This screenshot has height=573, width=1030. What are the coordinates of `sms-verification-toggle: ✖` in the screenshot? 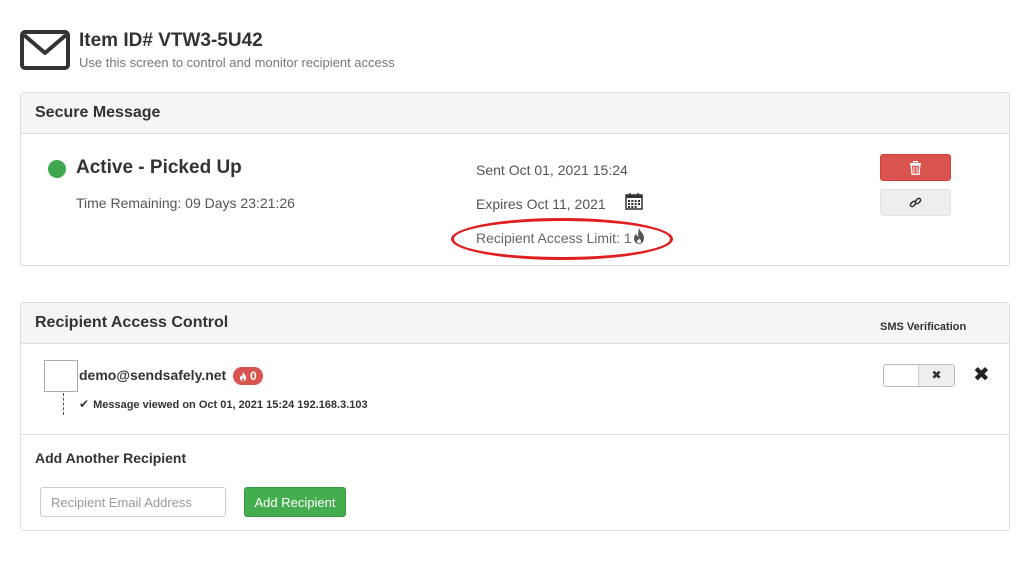 It's located at (919, 375).